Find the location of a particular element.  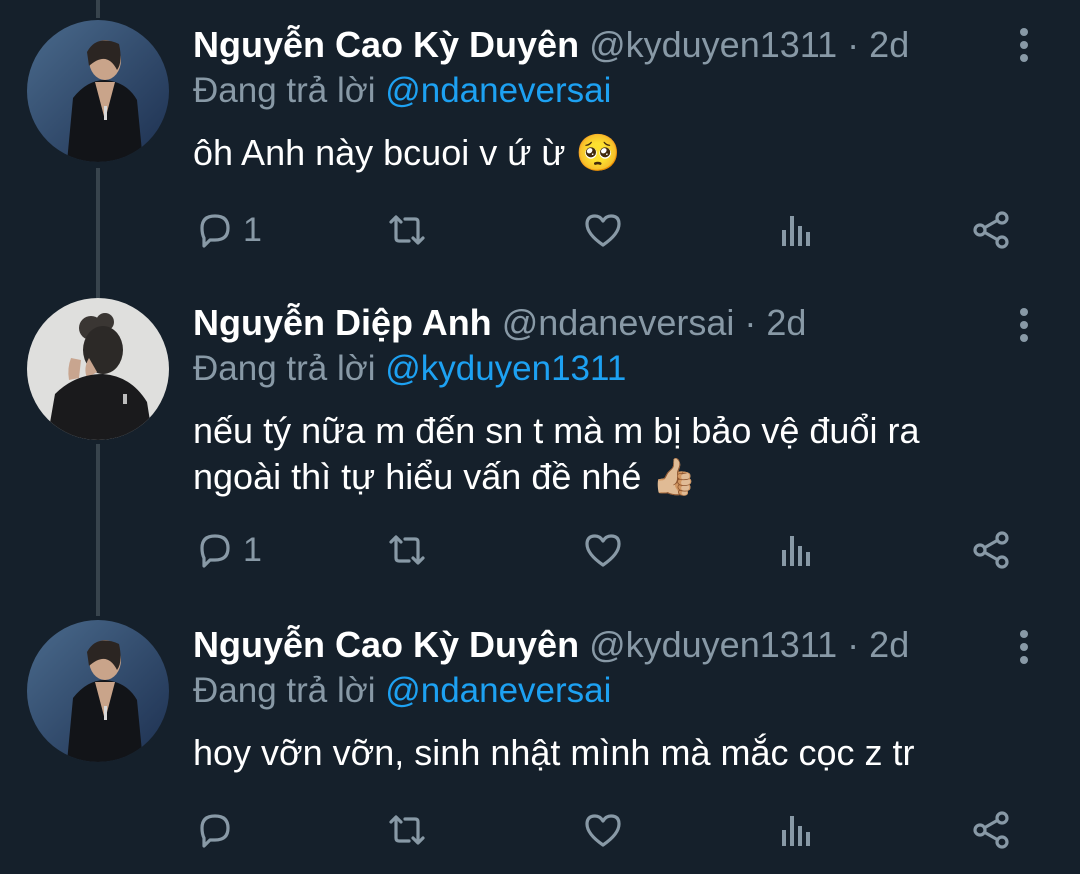

tweet-text: ôh Anh này bcuoi v ứ ừ 🥺 is located at coordinates (606, 153).